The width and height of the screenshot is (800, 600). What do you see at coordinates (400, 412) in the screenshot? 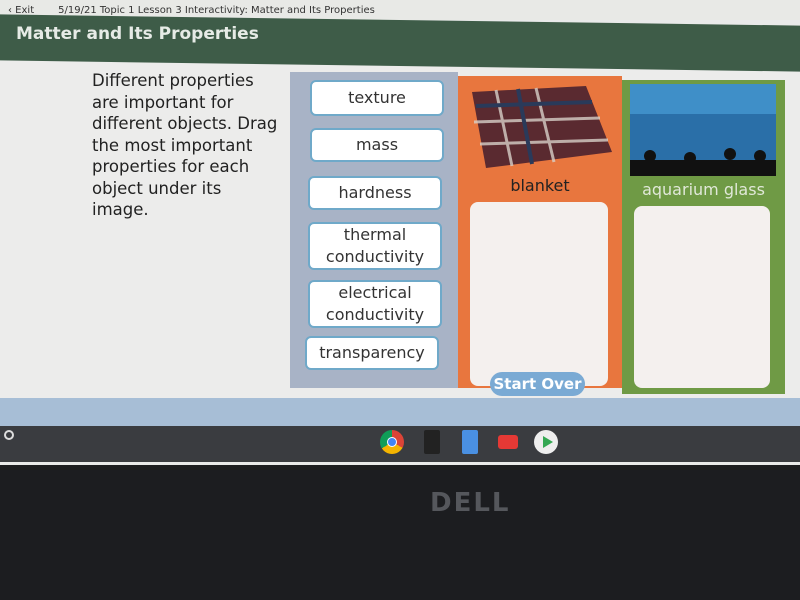
I see `bottom-bar` at bounding box center [400, 412].